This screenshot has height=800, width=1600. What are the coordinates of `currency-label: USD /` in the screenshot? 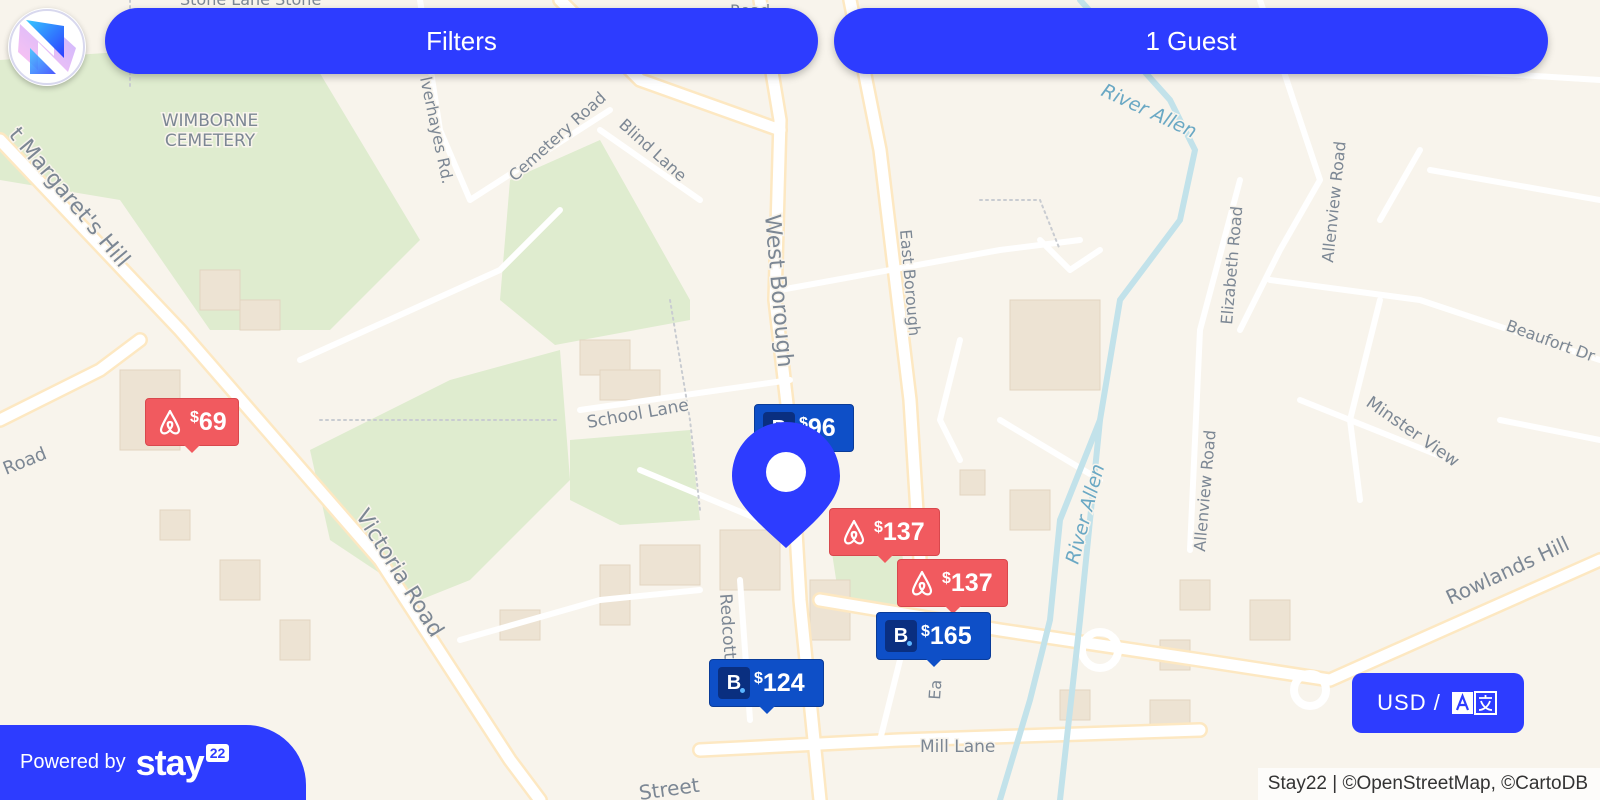 It's located at (1409, 702).